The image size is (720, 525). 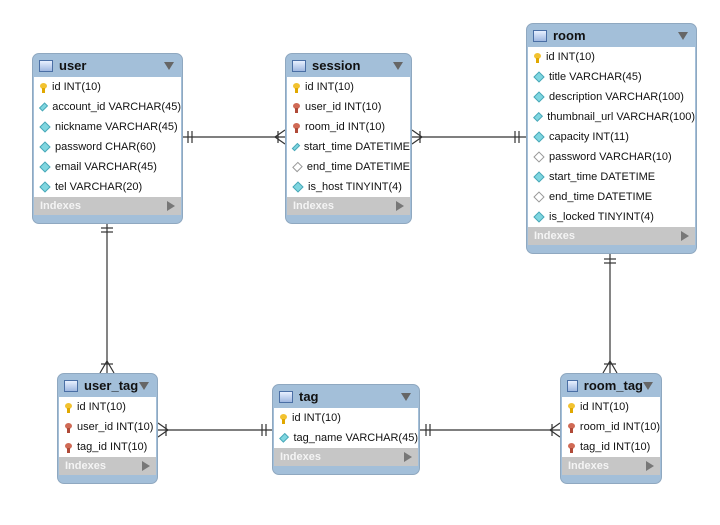 I want to click on table-tag: tag id INT(10) tag_name VARCHAR(45) Indexes, so click(x=346, y=429).